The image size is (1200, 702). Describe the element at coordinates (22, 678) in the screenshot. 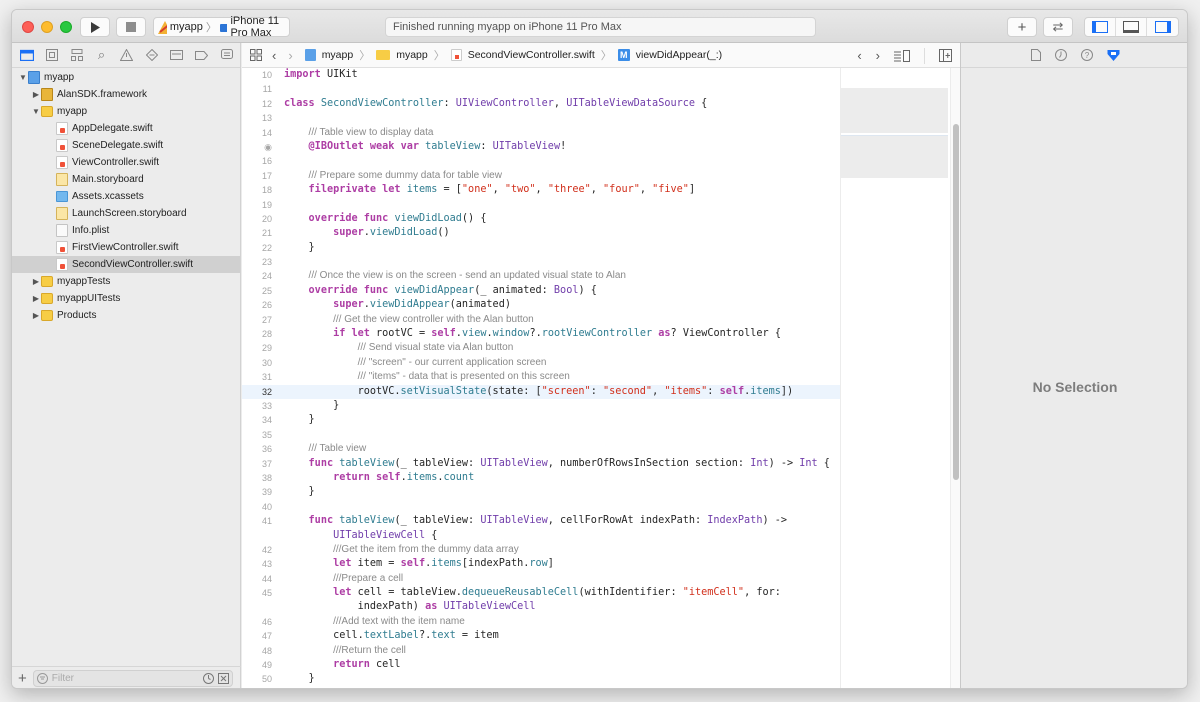

I see `add-file-button: +` at that location.